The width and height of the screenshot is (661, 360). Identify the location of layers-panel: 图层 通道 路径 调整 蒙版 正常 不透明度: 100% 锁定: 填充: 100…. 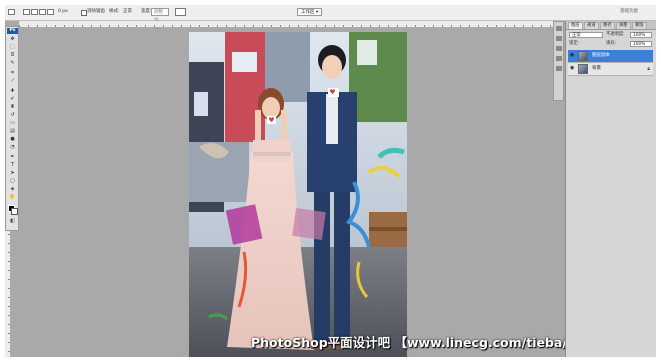
(610, 189).